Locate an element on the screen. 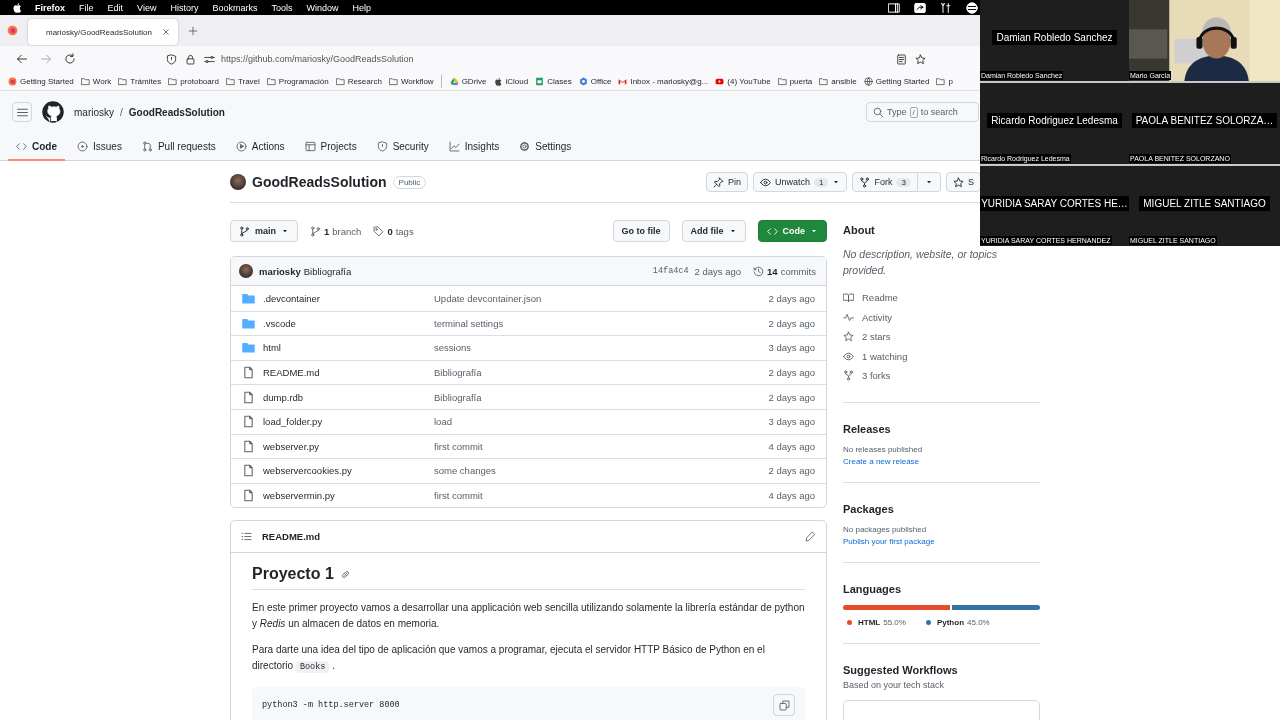  repo-tab: Settings is located at coordinates (545, 147).